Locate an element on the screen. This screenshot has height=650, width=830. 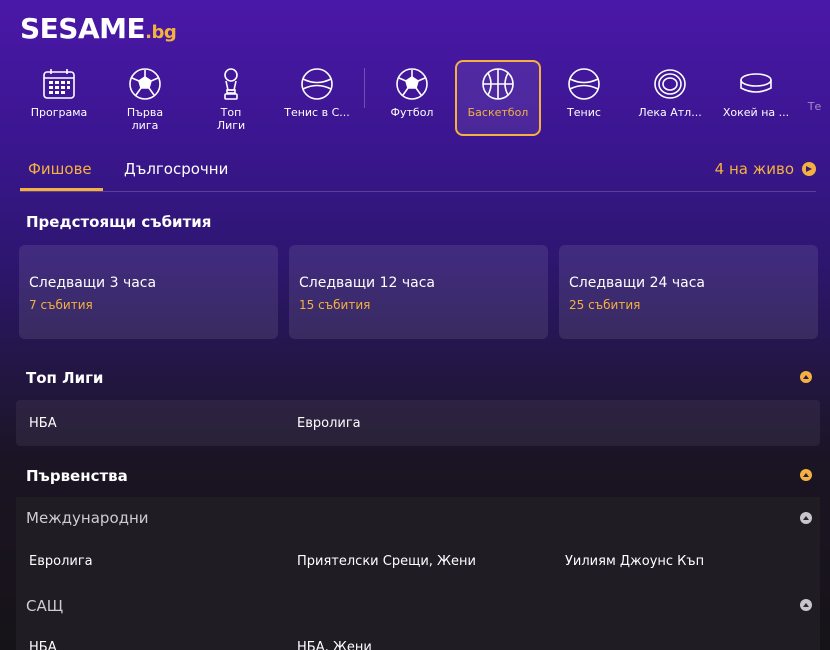
sport-label: Програма is located at coordinates (59, 112).